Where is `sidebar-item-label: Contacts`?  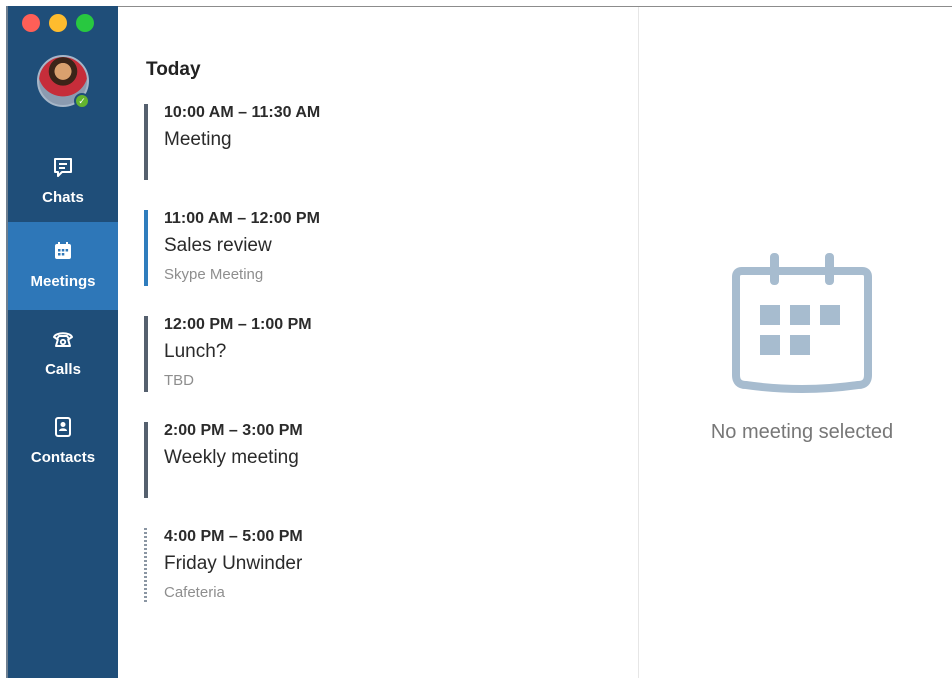
sidebar-item-label: Contacts is located at coordinates (63, 457).